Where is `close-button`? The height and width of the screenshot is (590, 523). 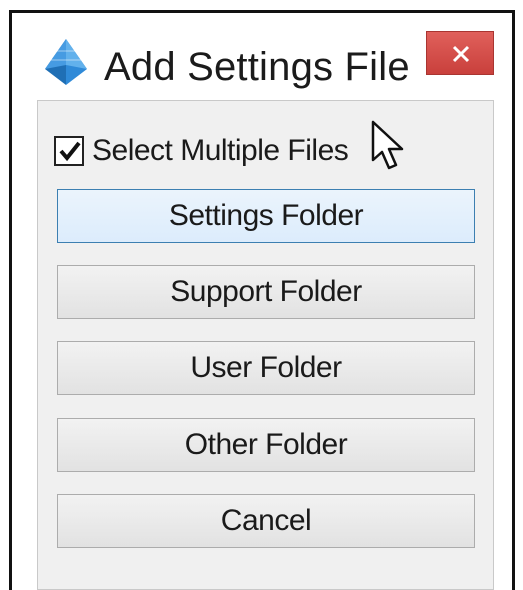 close-button is located at coordinates (460, 53).